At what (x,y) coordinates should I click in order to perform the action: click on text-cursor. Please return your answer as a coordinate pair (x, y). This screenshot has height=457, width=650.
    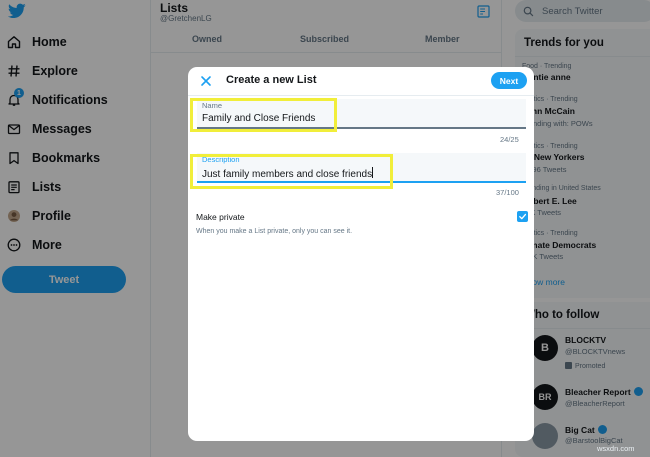
    Looking at the image, I should click on (373, 172).